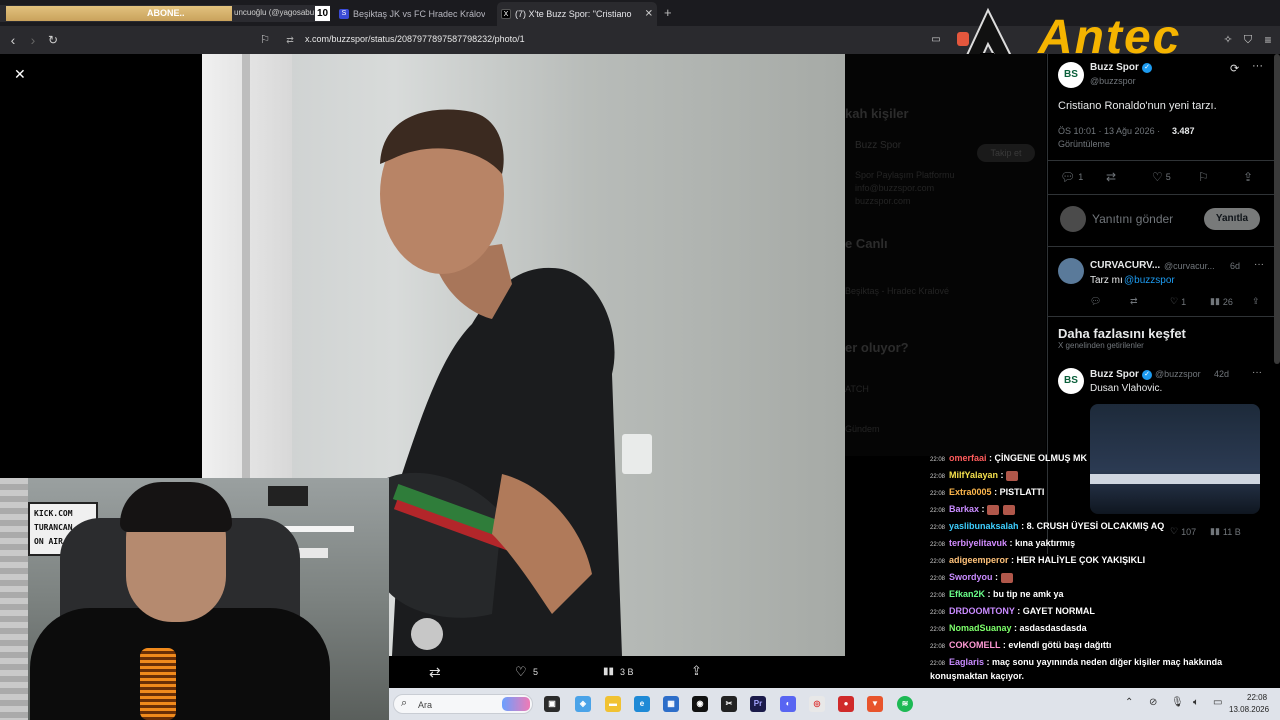 This screenshot has width=1280, height=720. What do you see at coordinates (1114, 67) in the screenshot?
I see `author-name: Buzz Spor` at bounding box center [1114, 67].